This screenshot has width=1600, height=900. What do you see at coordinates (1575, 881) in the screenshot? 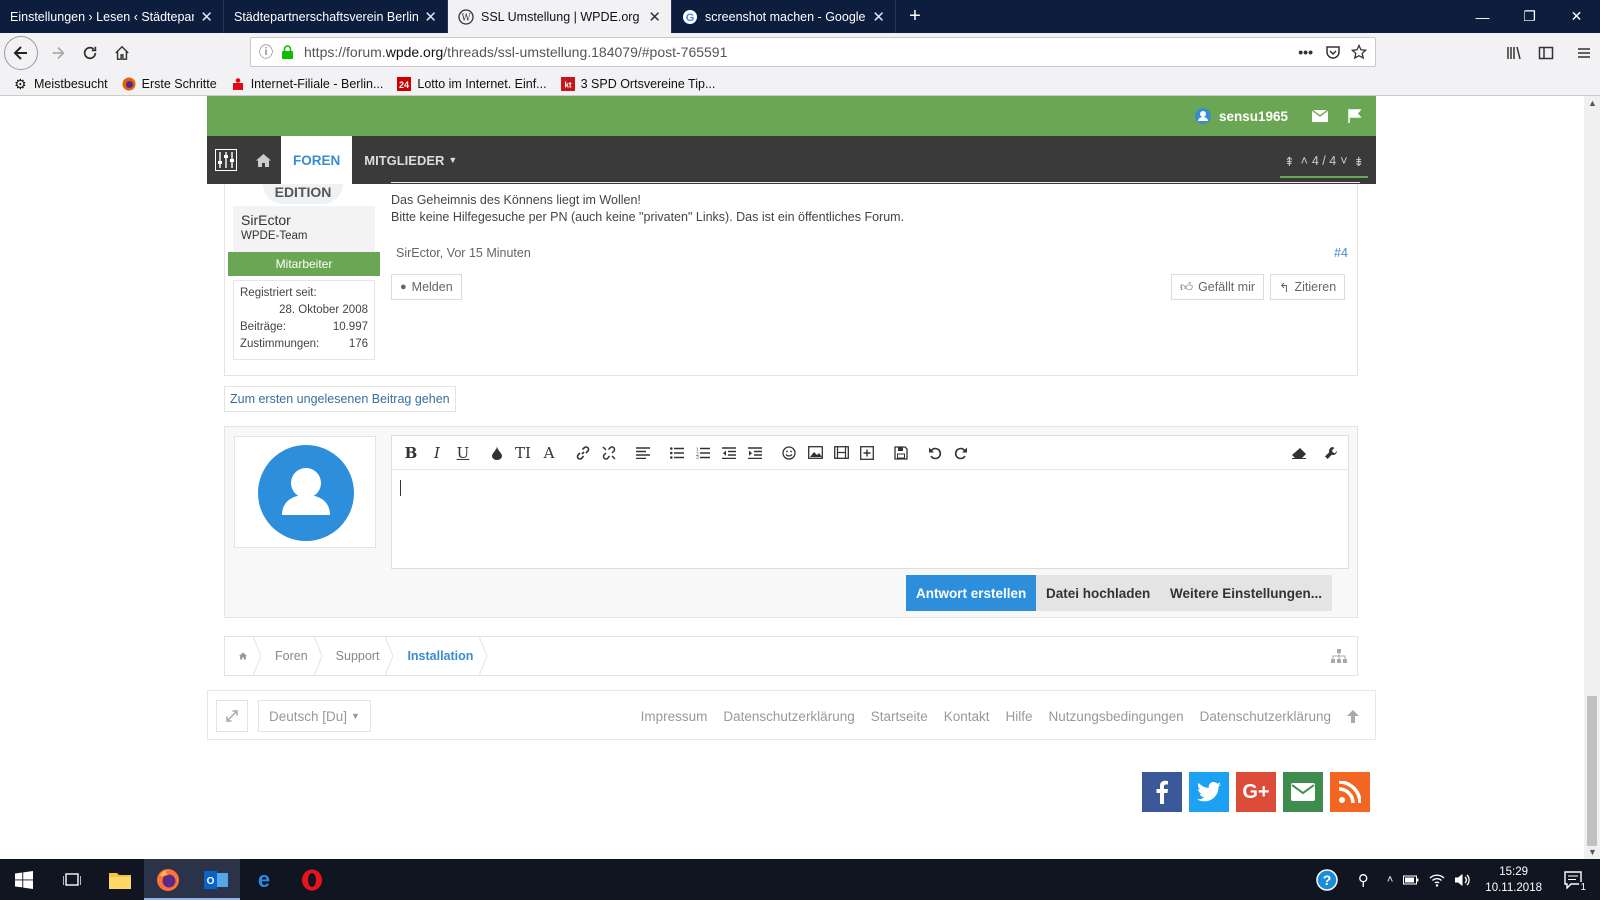
I see `action-center-button: 1` at bounding box center [1575, 881].